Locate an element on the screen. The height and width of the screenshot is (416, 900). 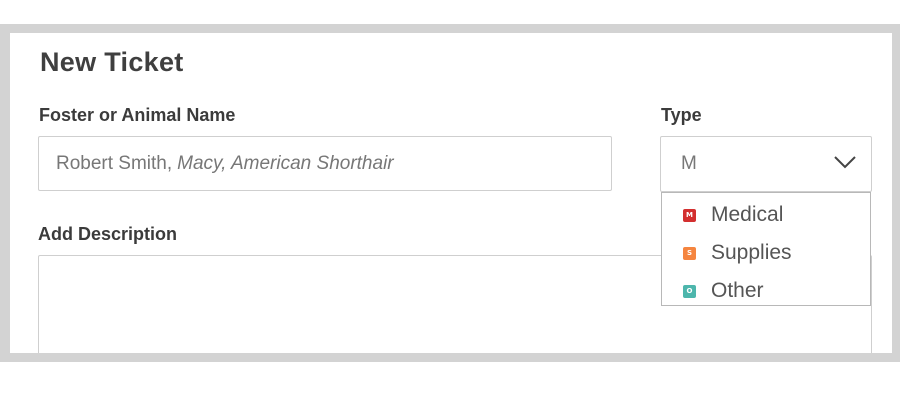
name-input-animal-value: Macy, American Shorthair is located at coordinates (285, 163).